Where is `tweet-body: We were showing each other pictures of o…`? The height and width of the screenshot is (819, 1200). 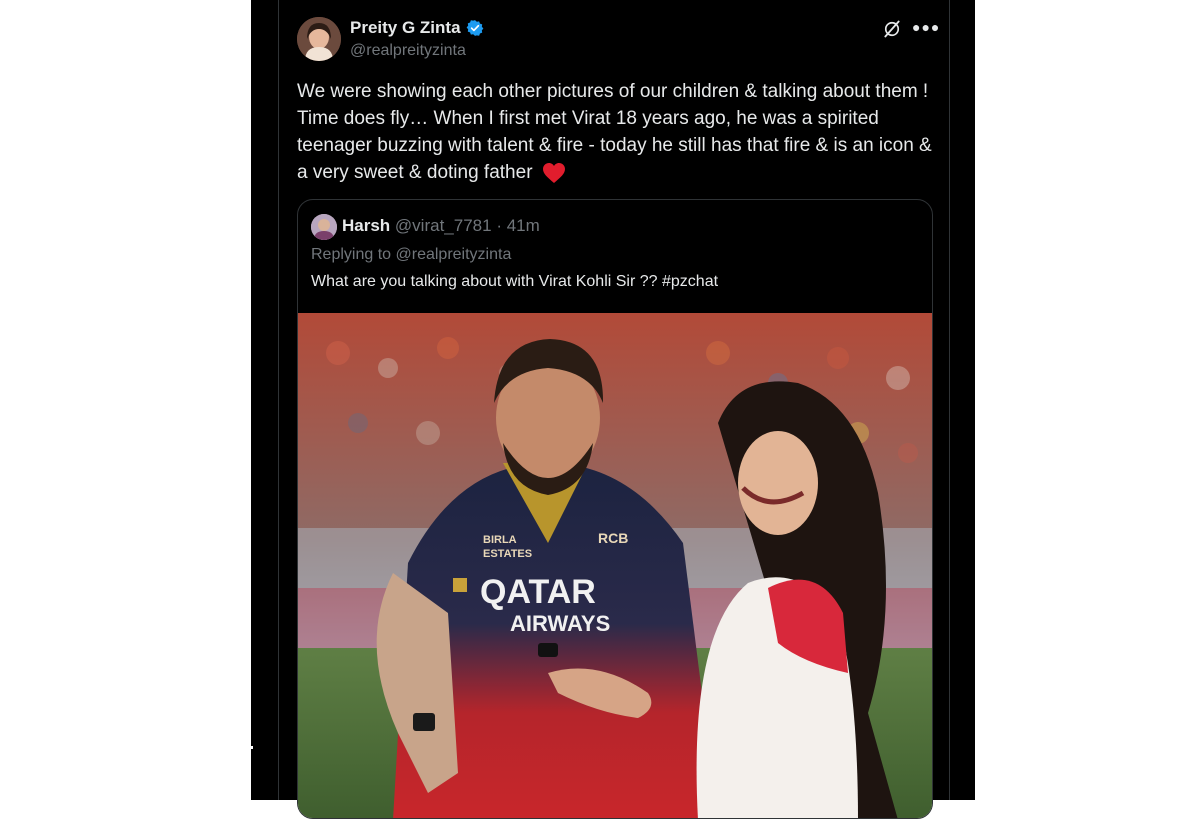 tweet-body: We were showing each other pictures of o… is located at coordinates (614, 132).